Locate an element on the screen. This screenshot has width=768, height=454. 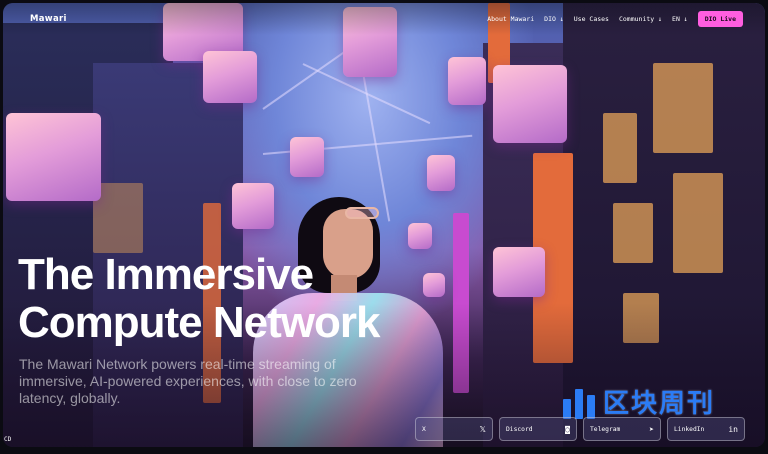
social-linkedin-label: LinkedIn is located at coordinates (689, 429).